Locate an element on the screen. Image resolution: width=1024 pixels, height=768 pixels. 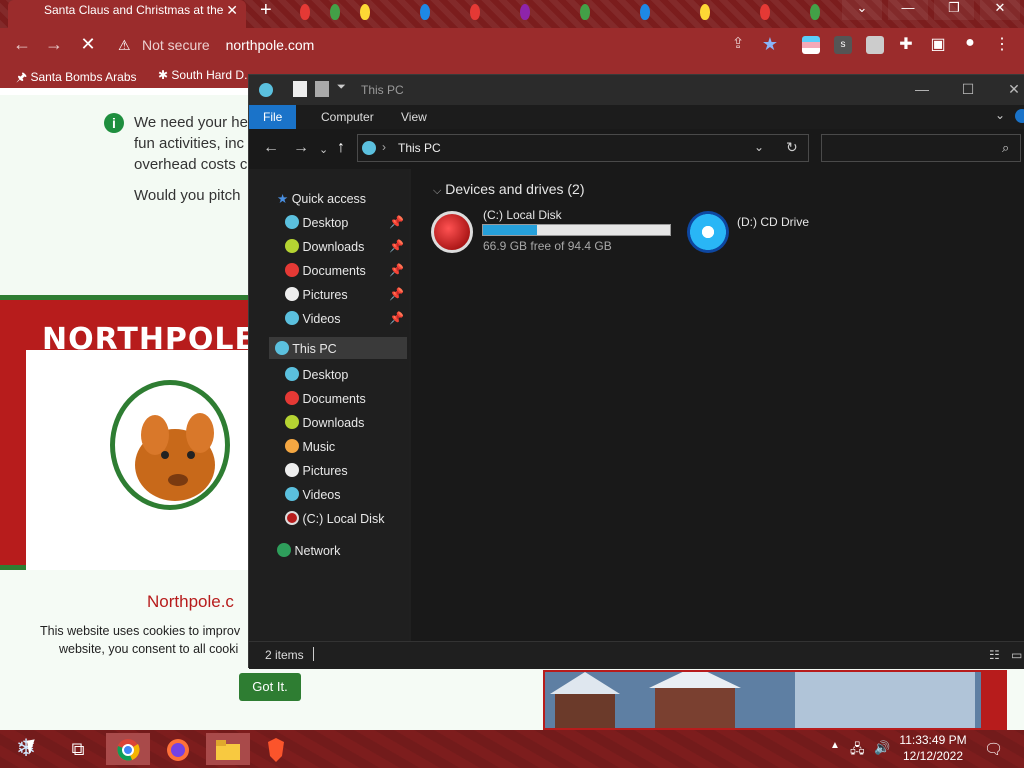
info-icon: i is located at coordinates (114, 123).